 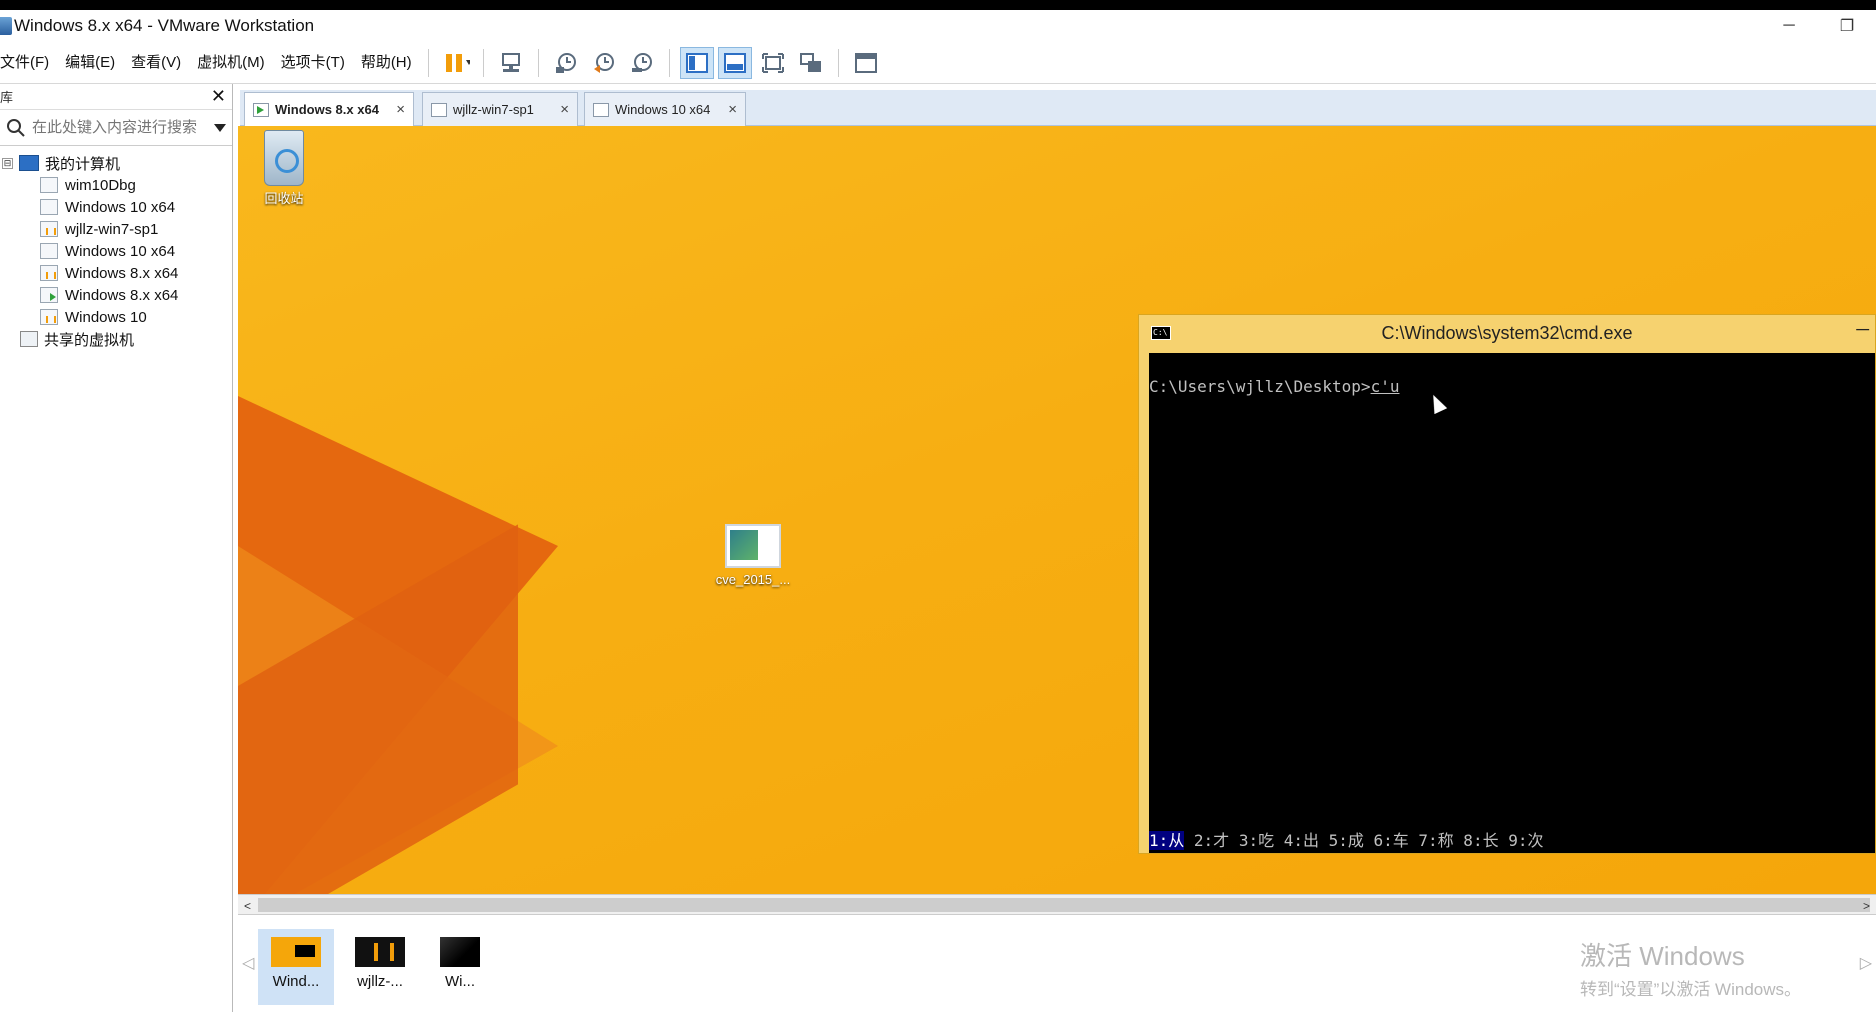 What do you see at coordinates (231, 63) in the screenshot?
I see `menu-vm: 虚拟机(M)` at bounding box center [231, 63].